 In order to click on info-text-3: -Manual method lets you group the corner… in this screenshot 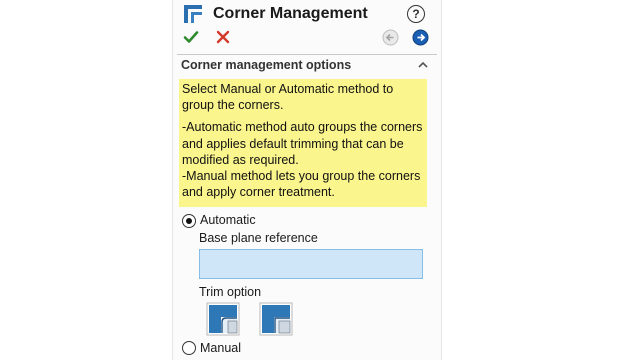, I will do `click(301, 184)`.